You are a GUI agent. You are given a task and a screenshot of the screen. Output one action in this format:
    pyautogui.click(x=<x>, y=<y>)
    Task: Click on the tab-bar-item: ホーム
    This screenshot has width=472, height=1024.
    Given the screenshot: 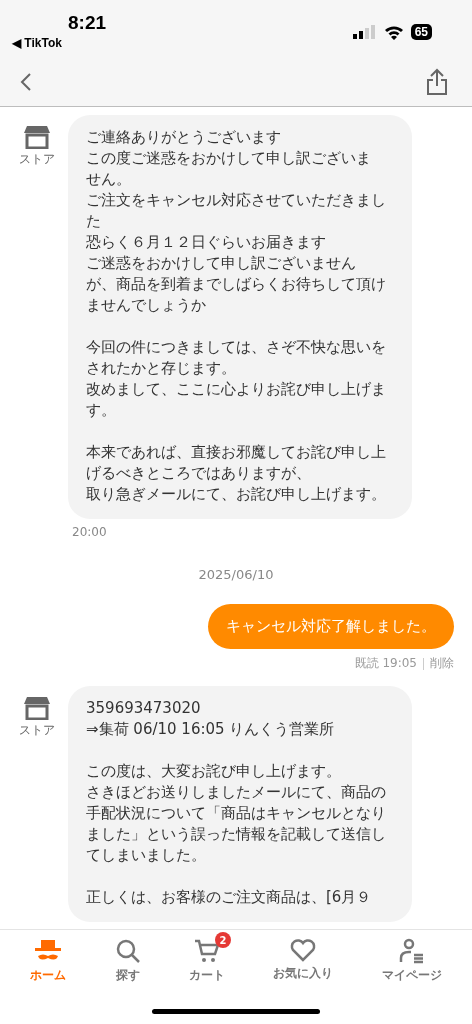 What is the action you would take?
    pyautogui.click(x=48, y=958)
    